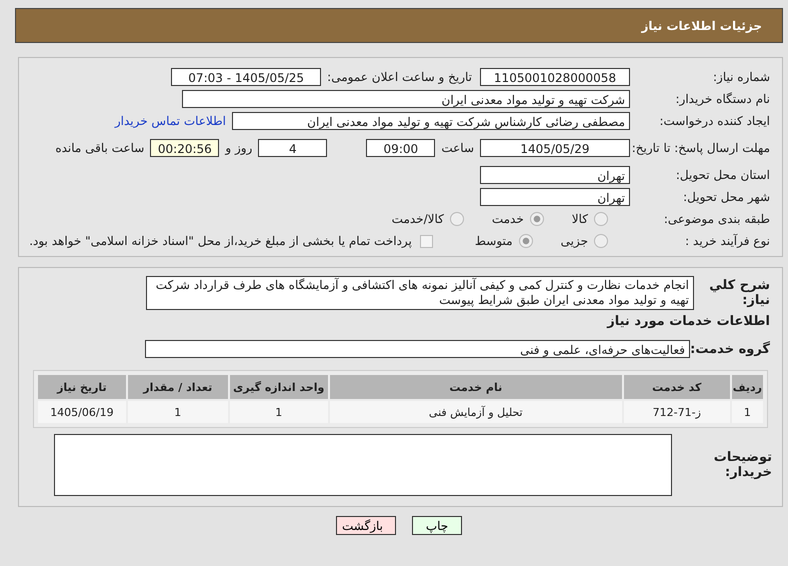 Image resolution: width=788 pixels, height=566 pixels. Describe the element at coordinates (293, 148) in the screenshot. I see `days-field: 4` at that location.